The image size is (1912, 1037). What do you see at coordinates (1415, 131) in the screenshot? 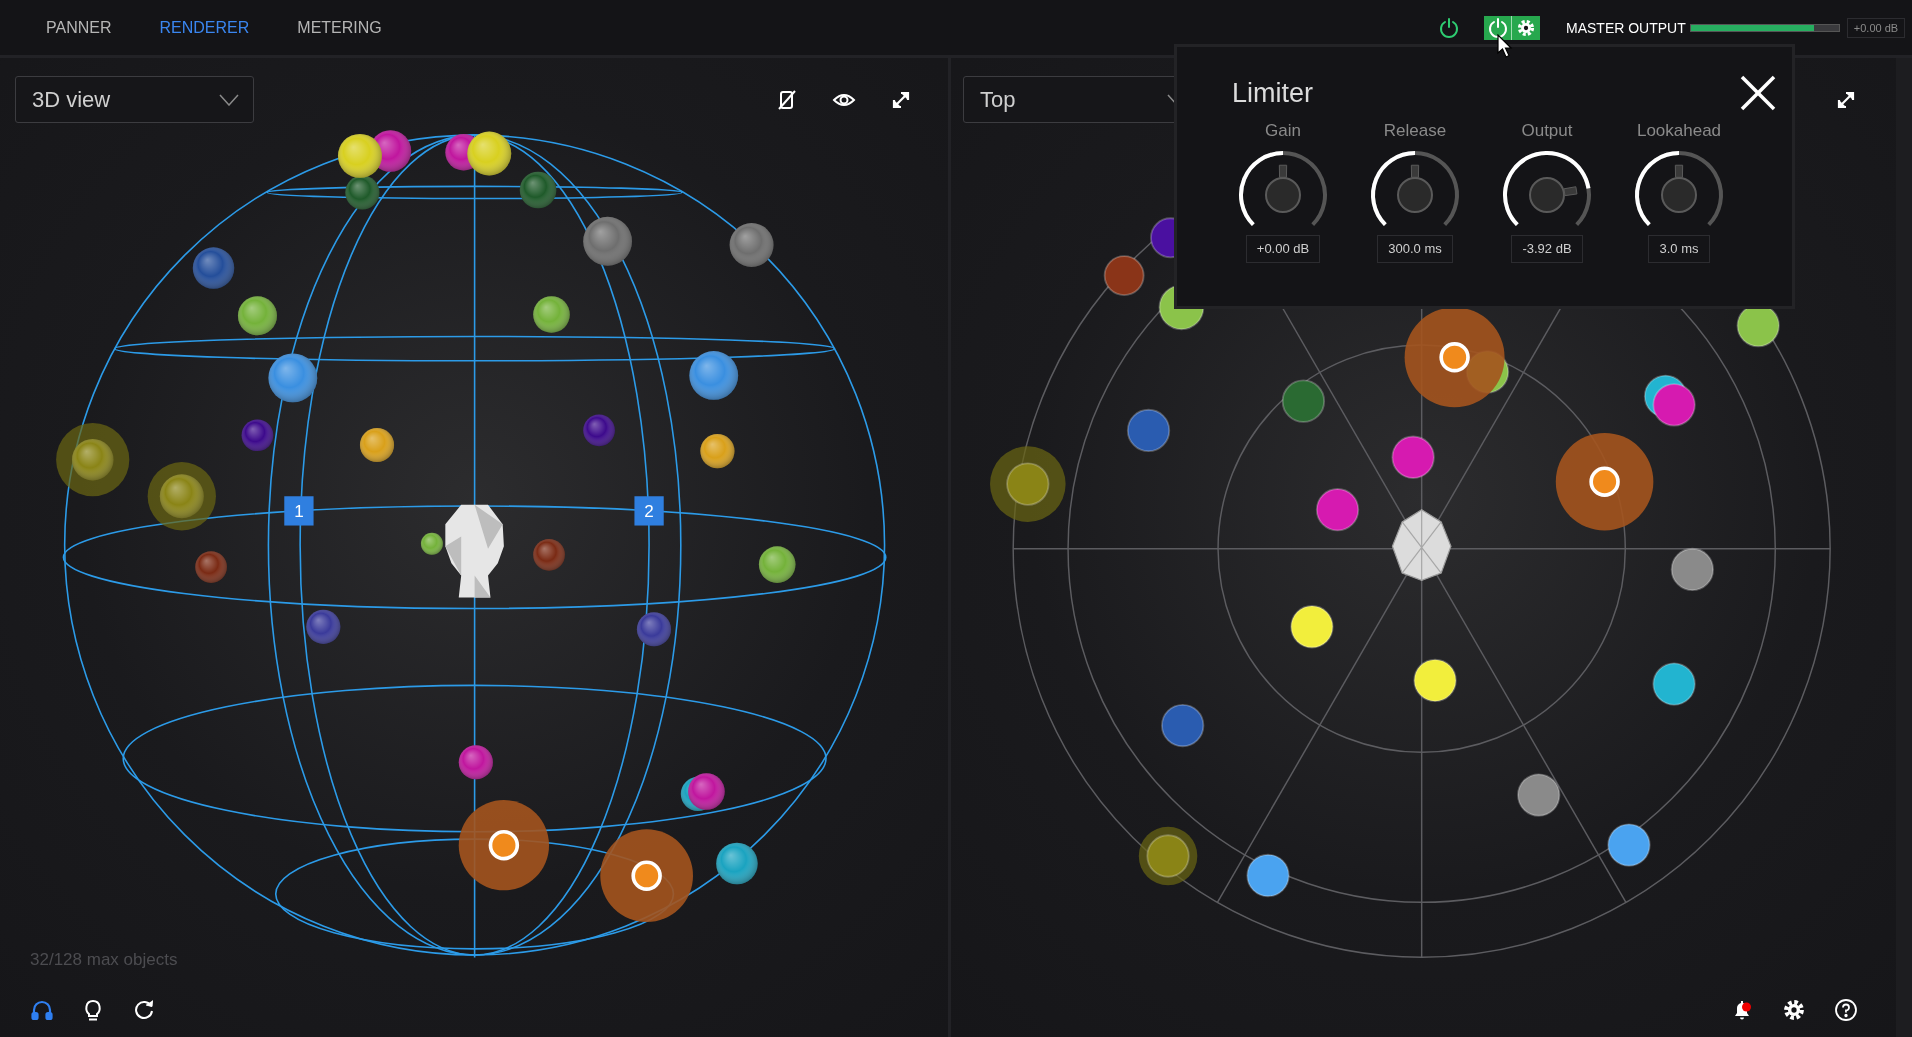
I see `knob-label: Release` at bounding box center [1415, 131].